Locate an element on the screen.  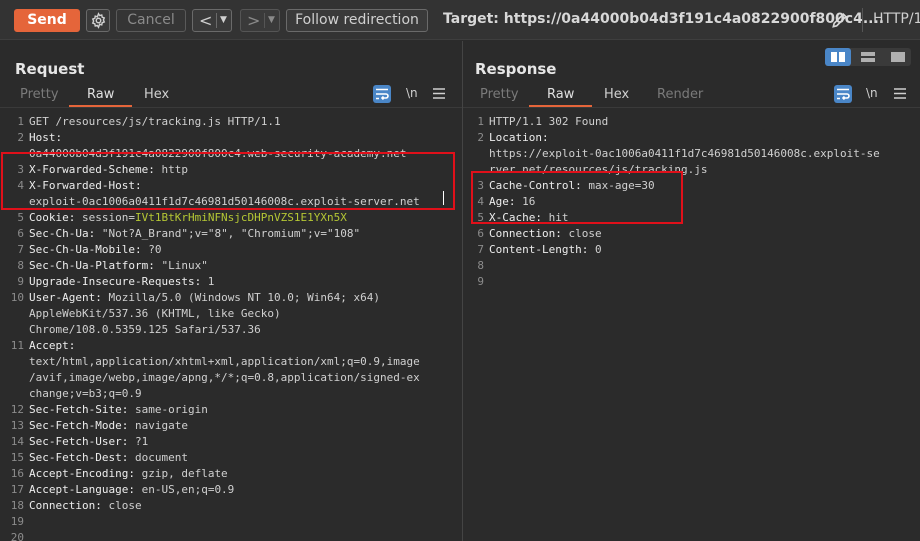
line-number: 11 is located at coordinates (17, 345).